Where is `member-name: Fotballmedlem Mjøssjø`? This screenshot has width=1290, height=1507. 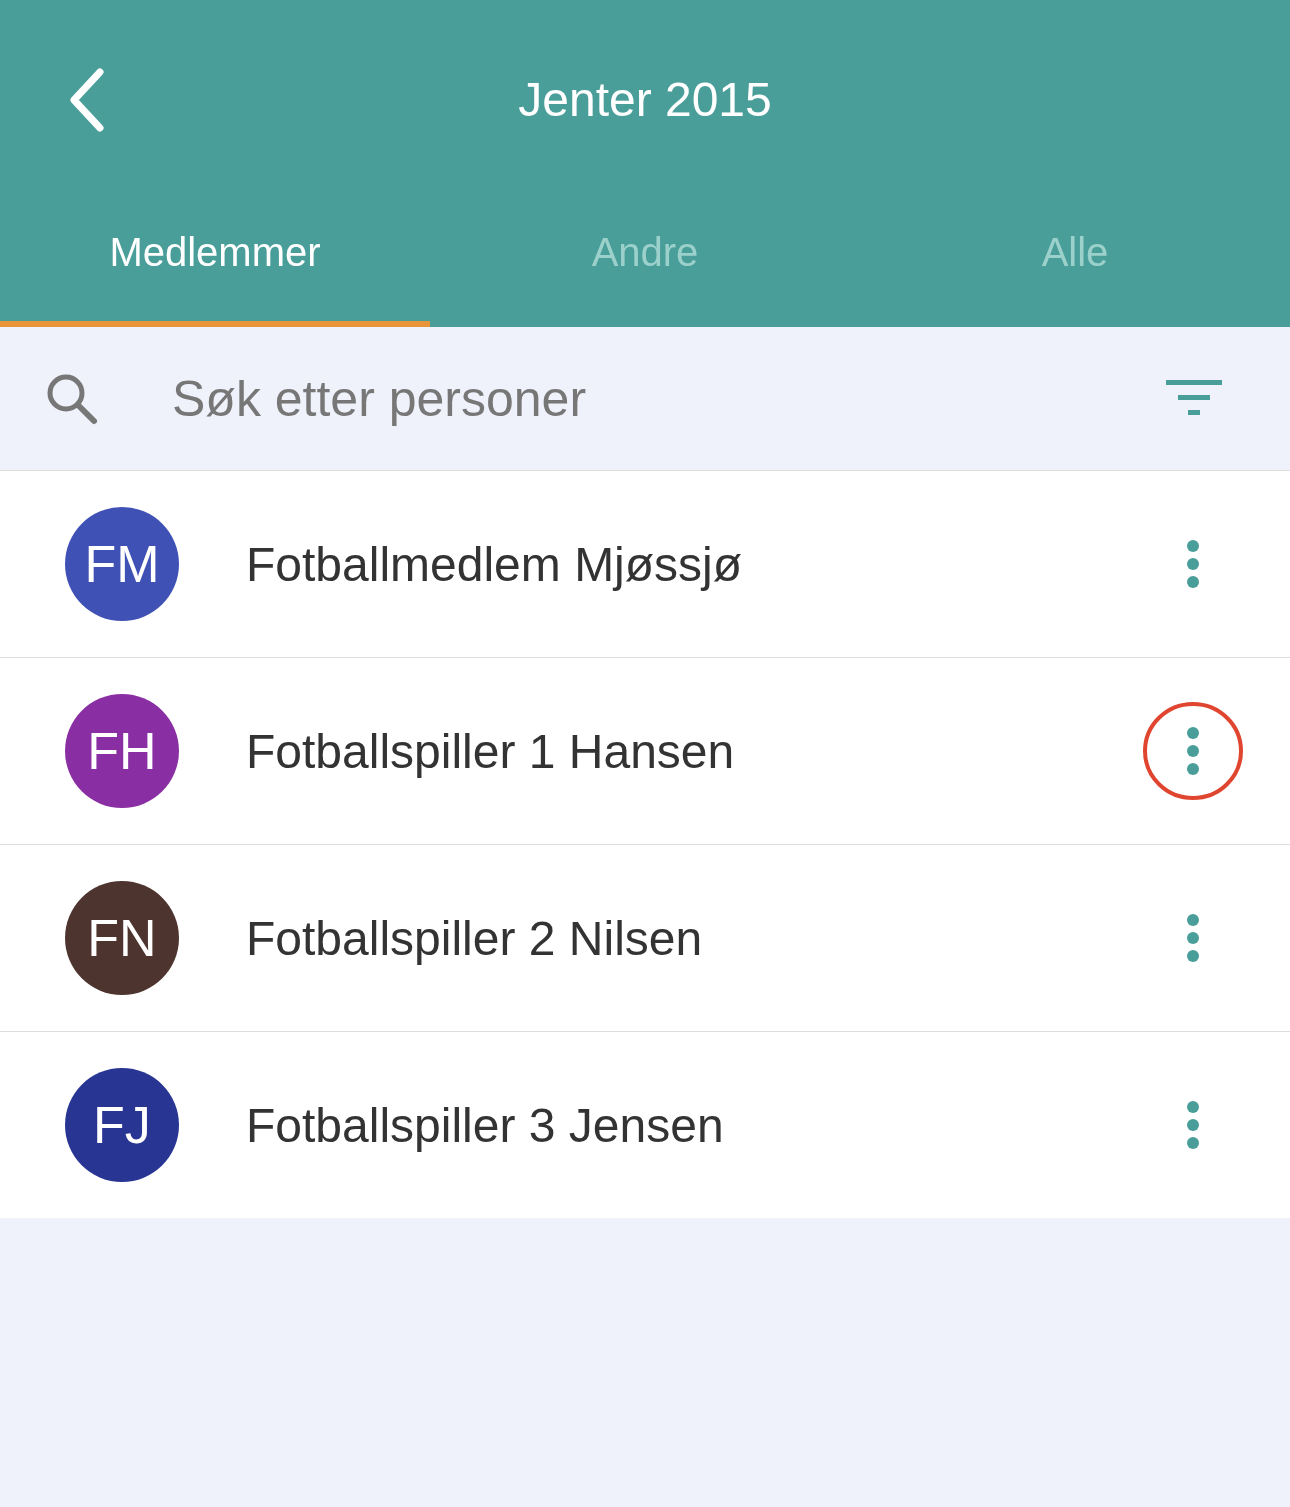 member-name: Fotballmedlem Mjøssjø is located at coordinates (495, 564).